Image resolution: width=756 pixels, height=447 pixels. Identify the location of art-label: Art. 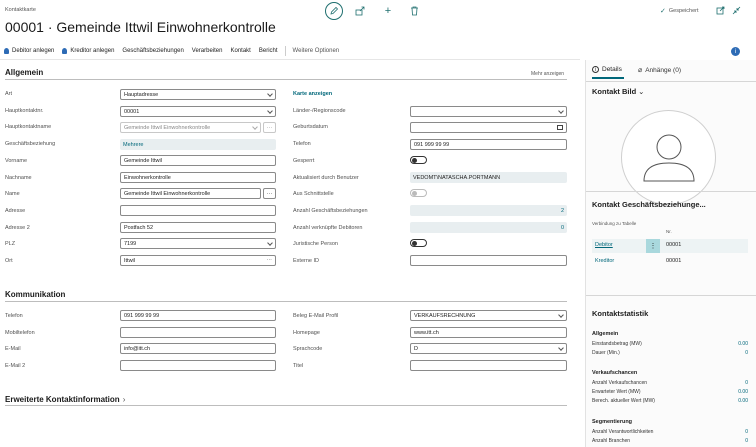
(9, 94).